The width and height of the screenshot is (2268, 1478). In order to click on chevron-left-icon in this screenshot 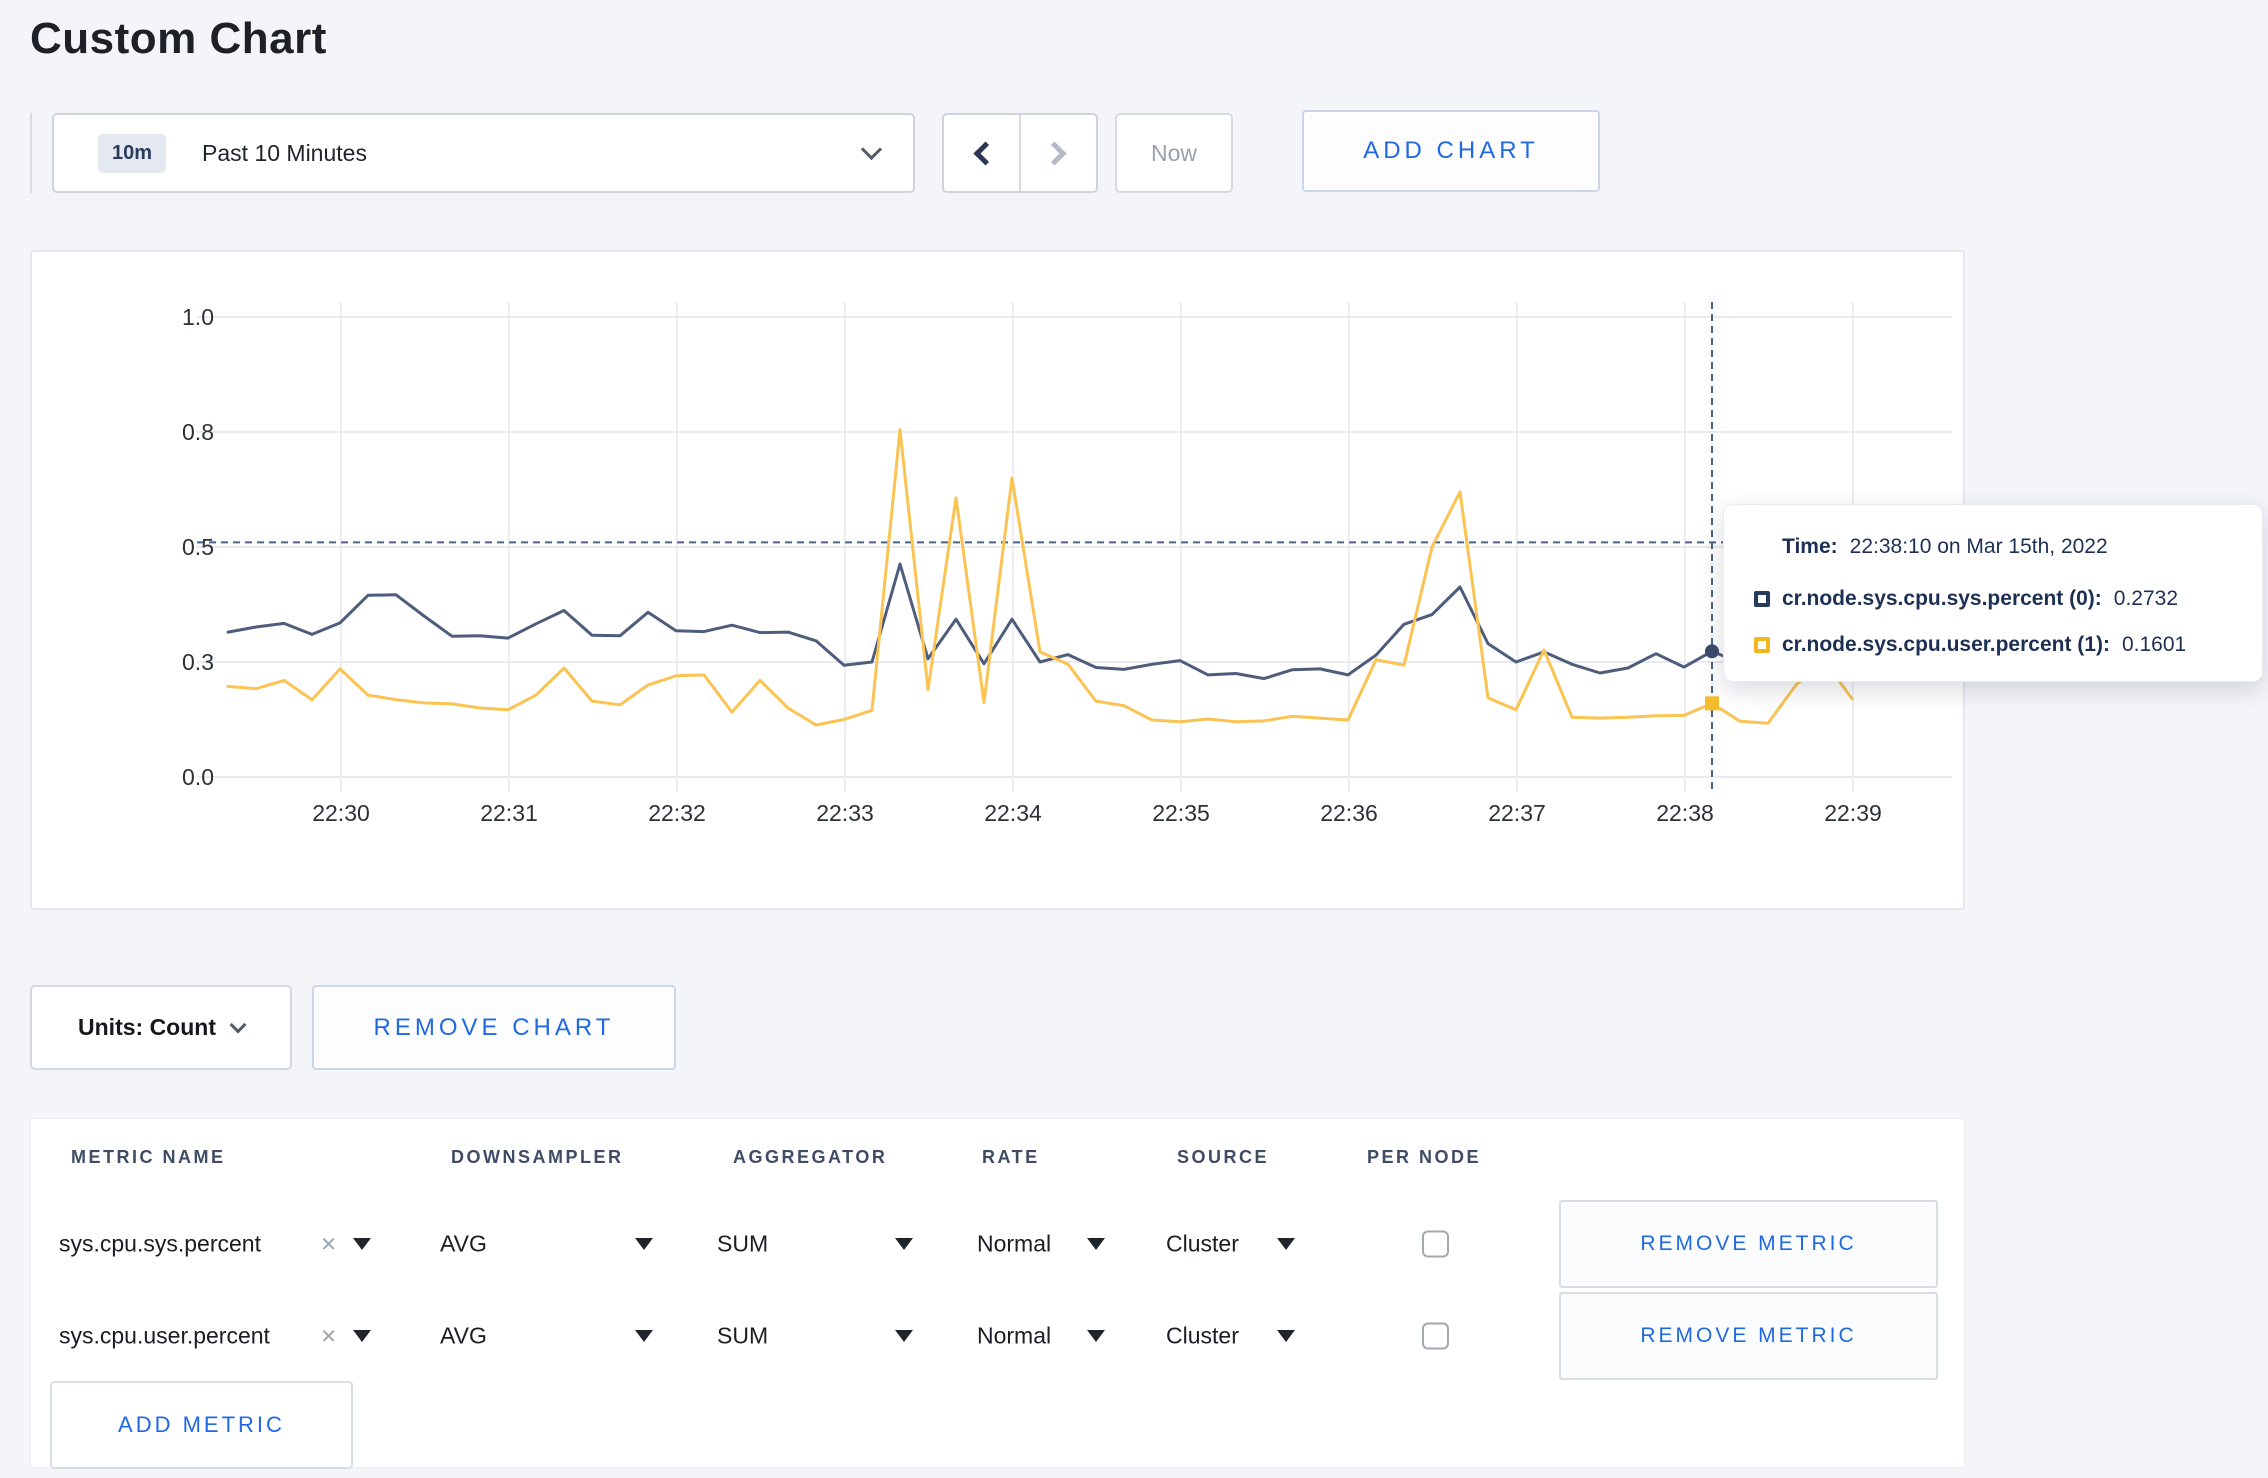, I will do `click(985, 153)`.